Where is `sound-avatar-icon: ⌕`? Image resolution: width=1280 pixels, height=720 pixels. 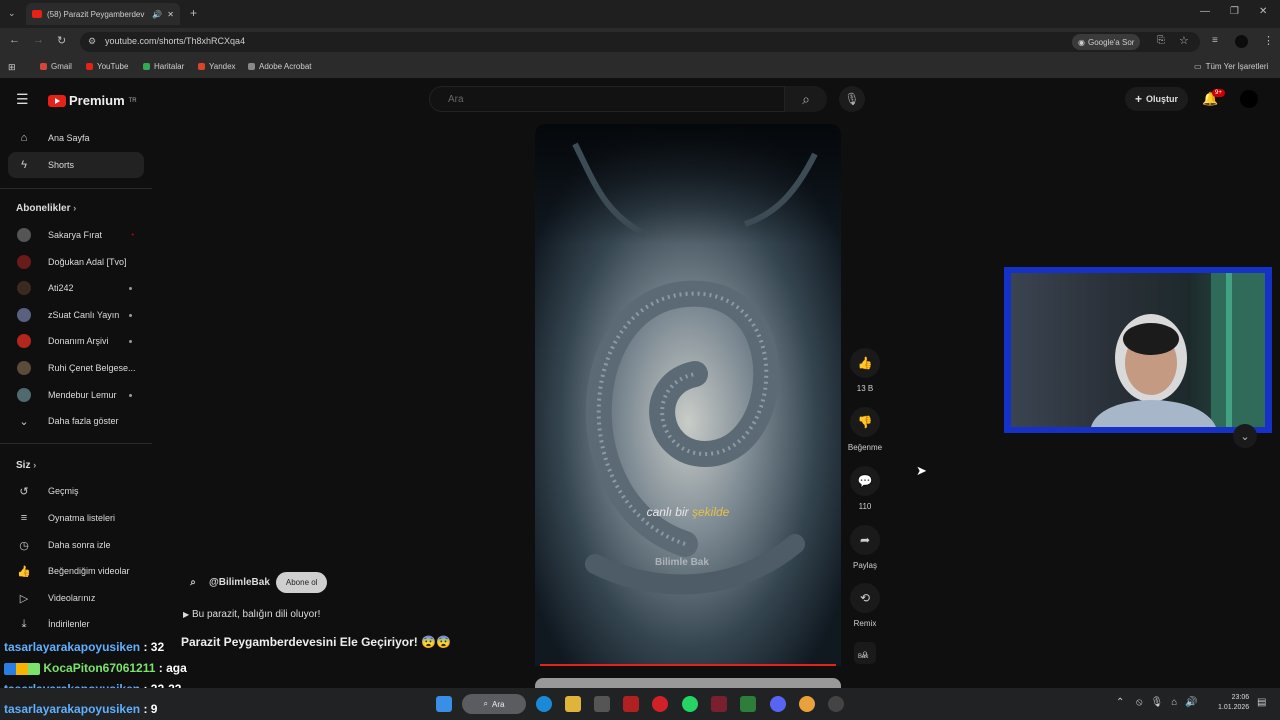
sound-avatar-icon: ⌕ is located at coordinates (865, 653).